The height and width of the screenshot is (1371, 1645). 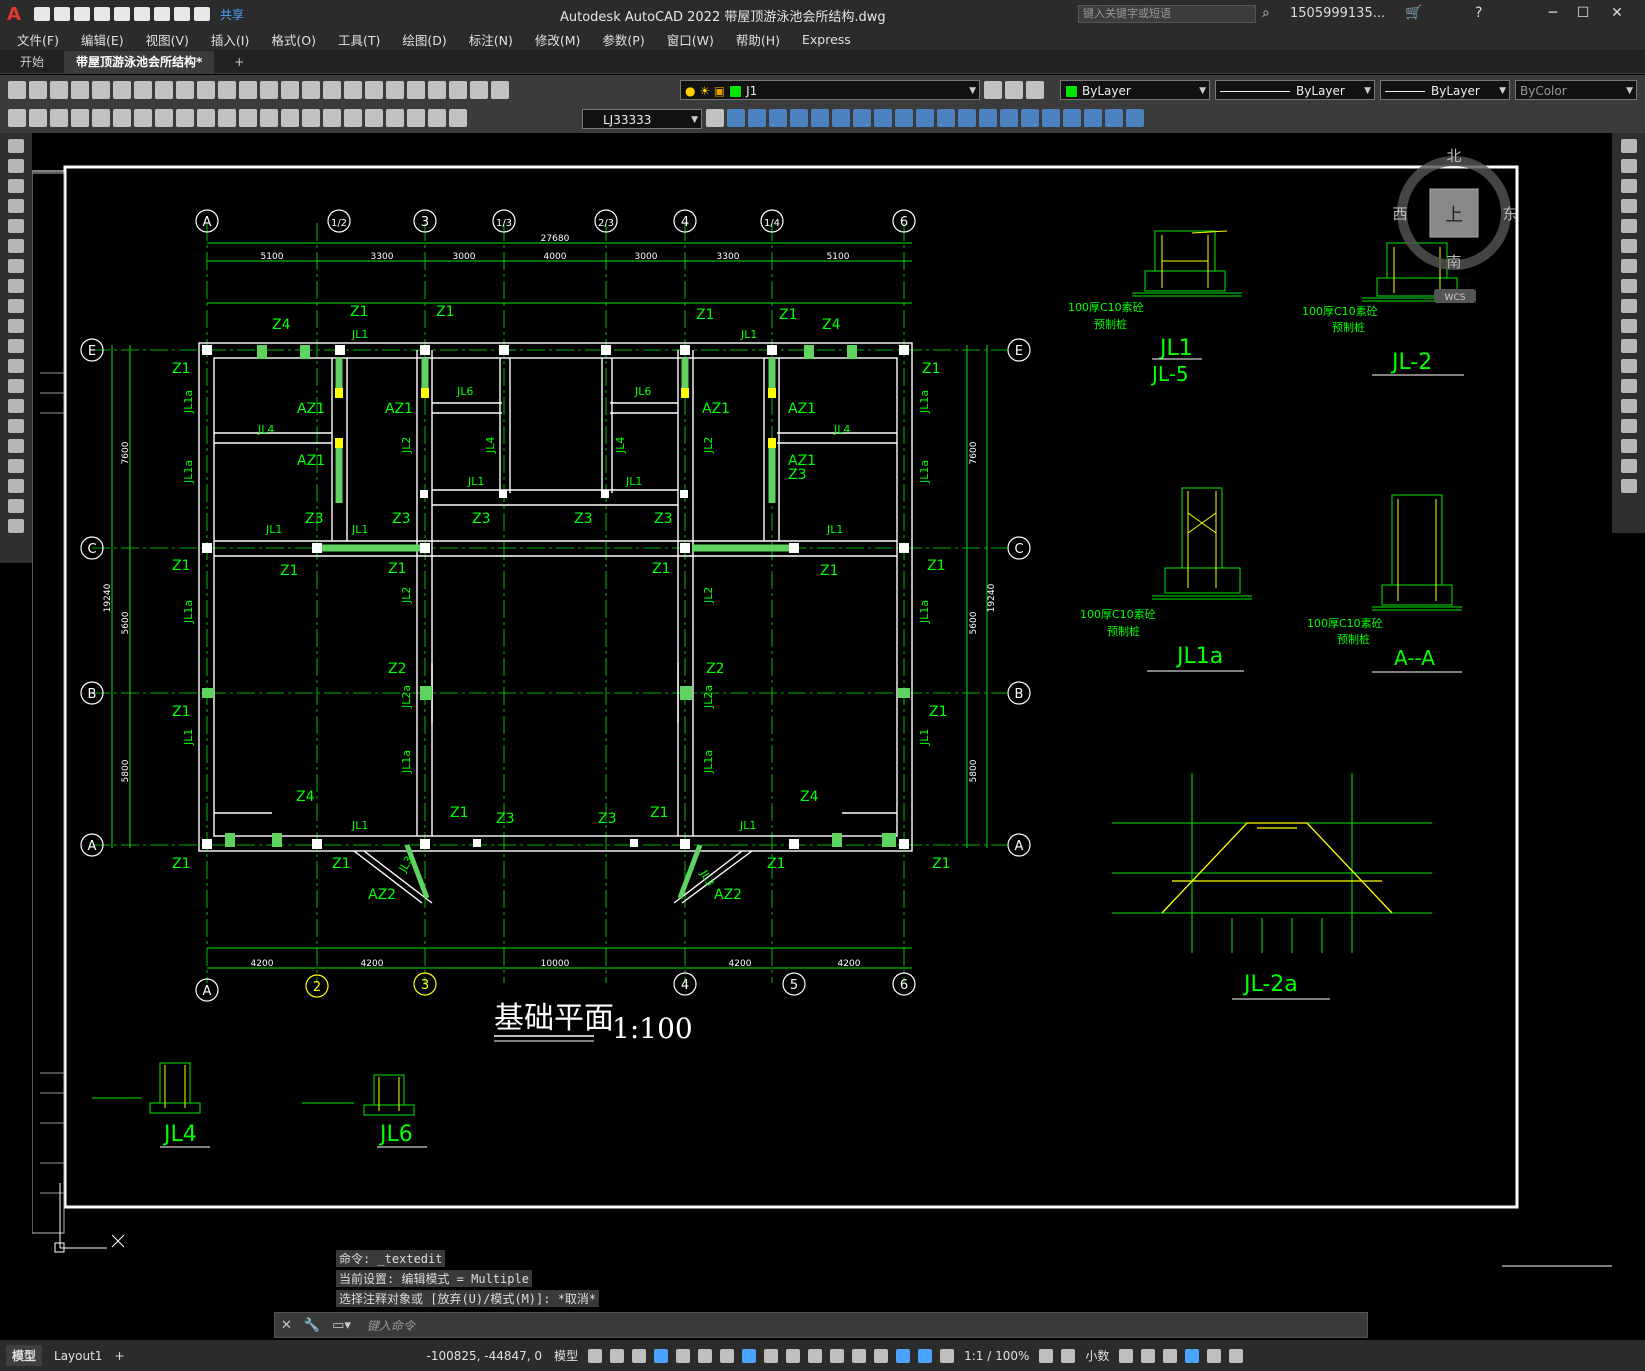 I want to click on scale-icon, so click(x=1628, y=286).